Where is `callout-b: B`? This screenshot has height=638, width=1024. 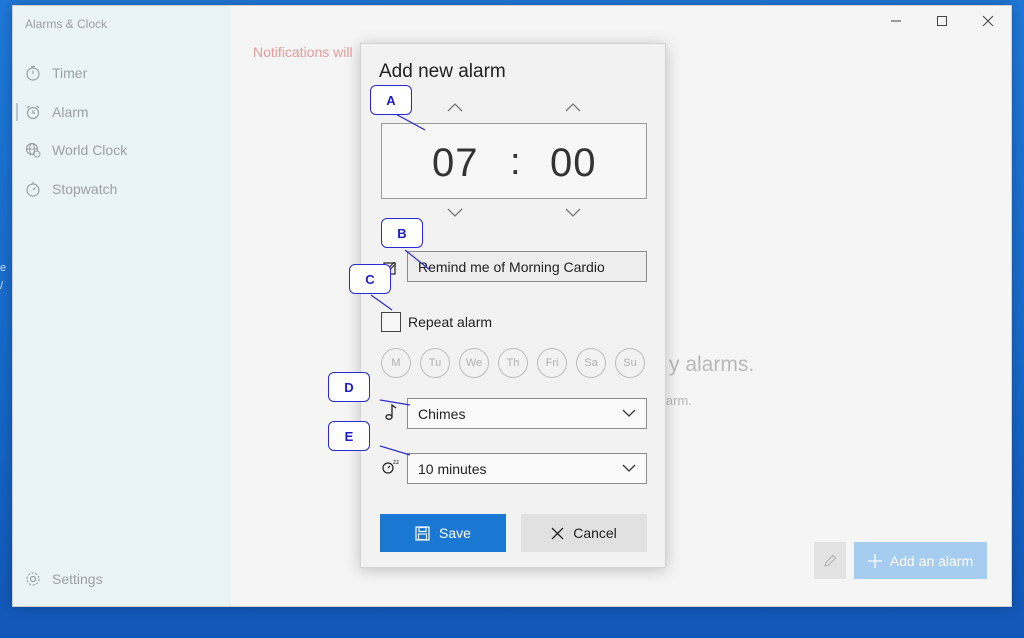
callout-b: B is located at coordinates (402, 233).